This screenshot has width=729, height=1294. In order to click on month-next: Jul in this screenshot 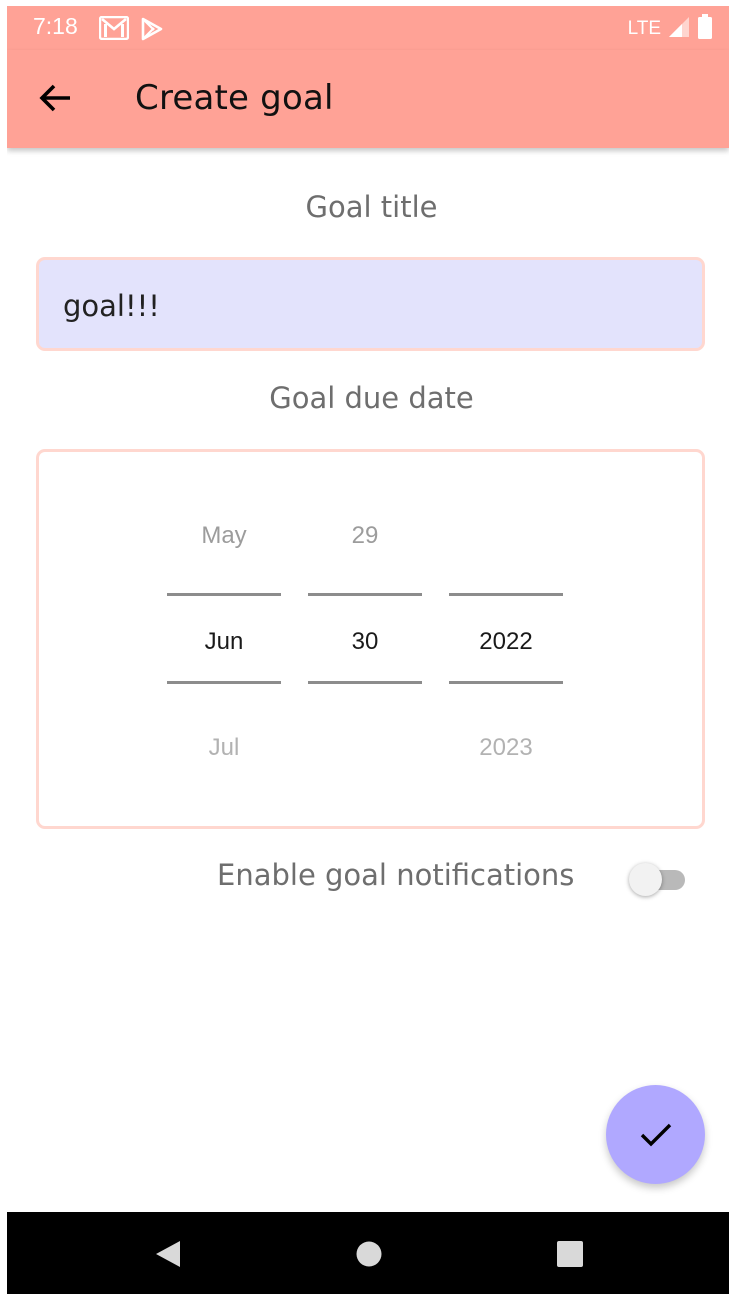, I will do `click(224, 748)`.